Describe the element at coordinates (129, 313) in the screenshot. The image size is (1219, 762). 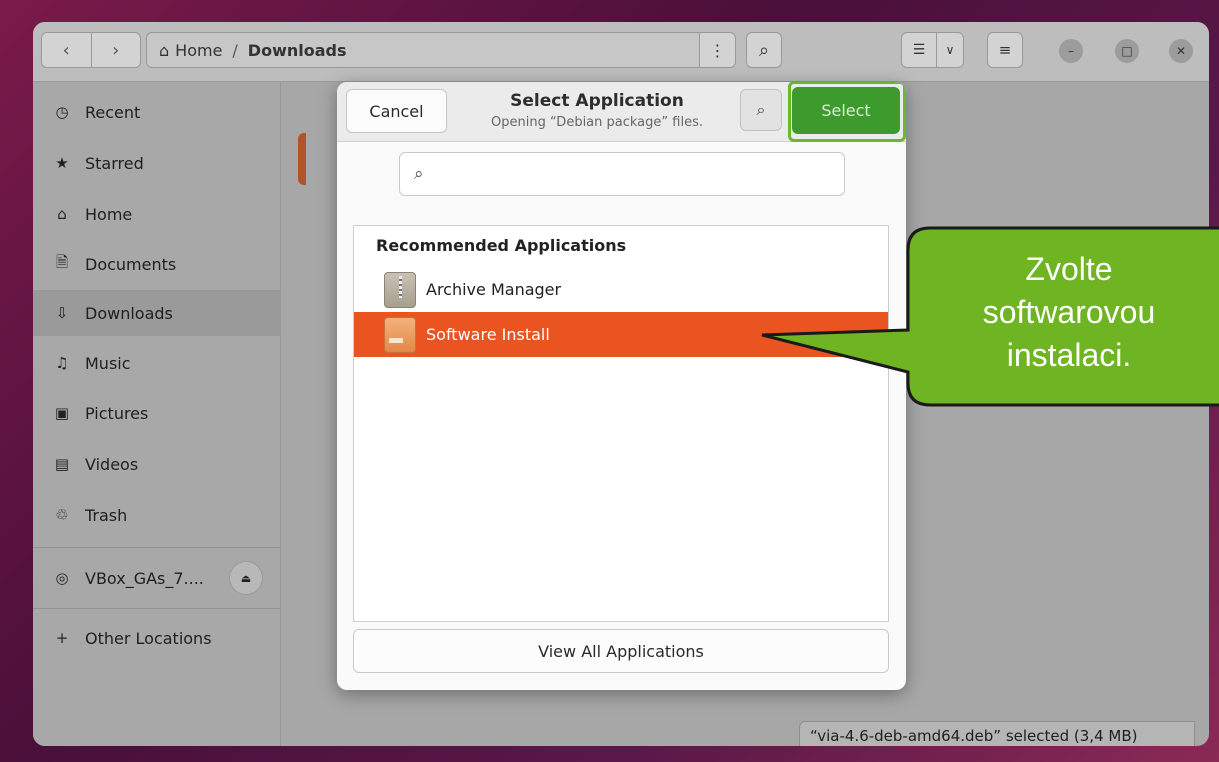
I see `sidebar-item-label: Downloads` at that location.